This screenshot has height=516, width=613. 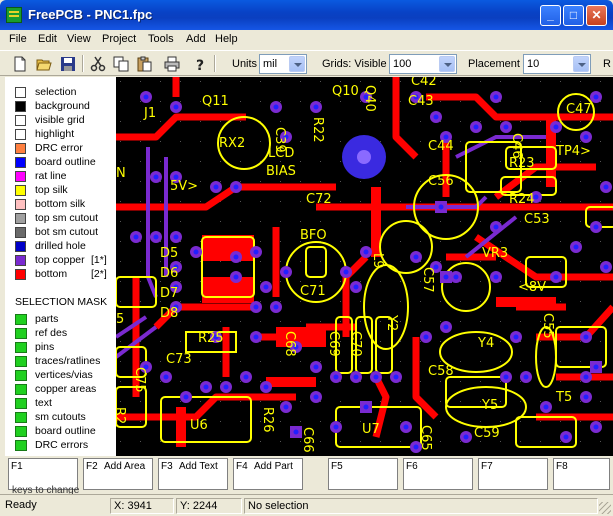 What do you see at coordinates (60, 376) in the screenshot?
I see `selection-mask-row: vertices/vias` at bounding box center [60, 376].